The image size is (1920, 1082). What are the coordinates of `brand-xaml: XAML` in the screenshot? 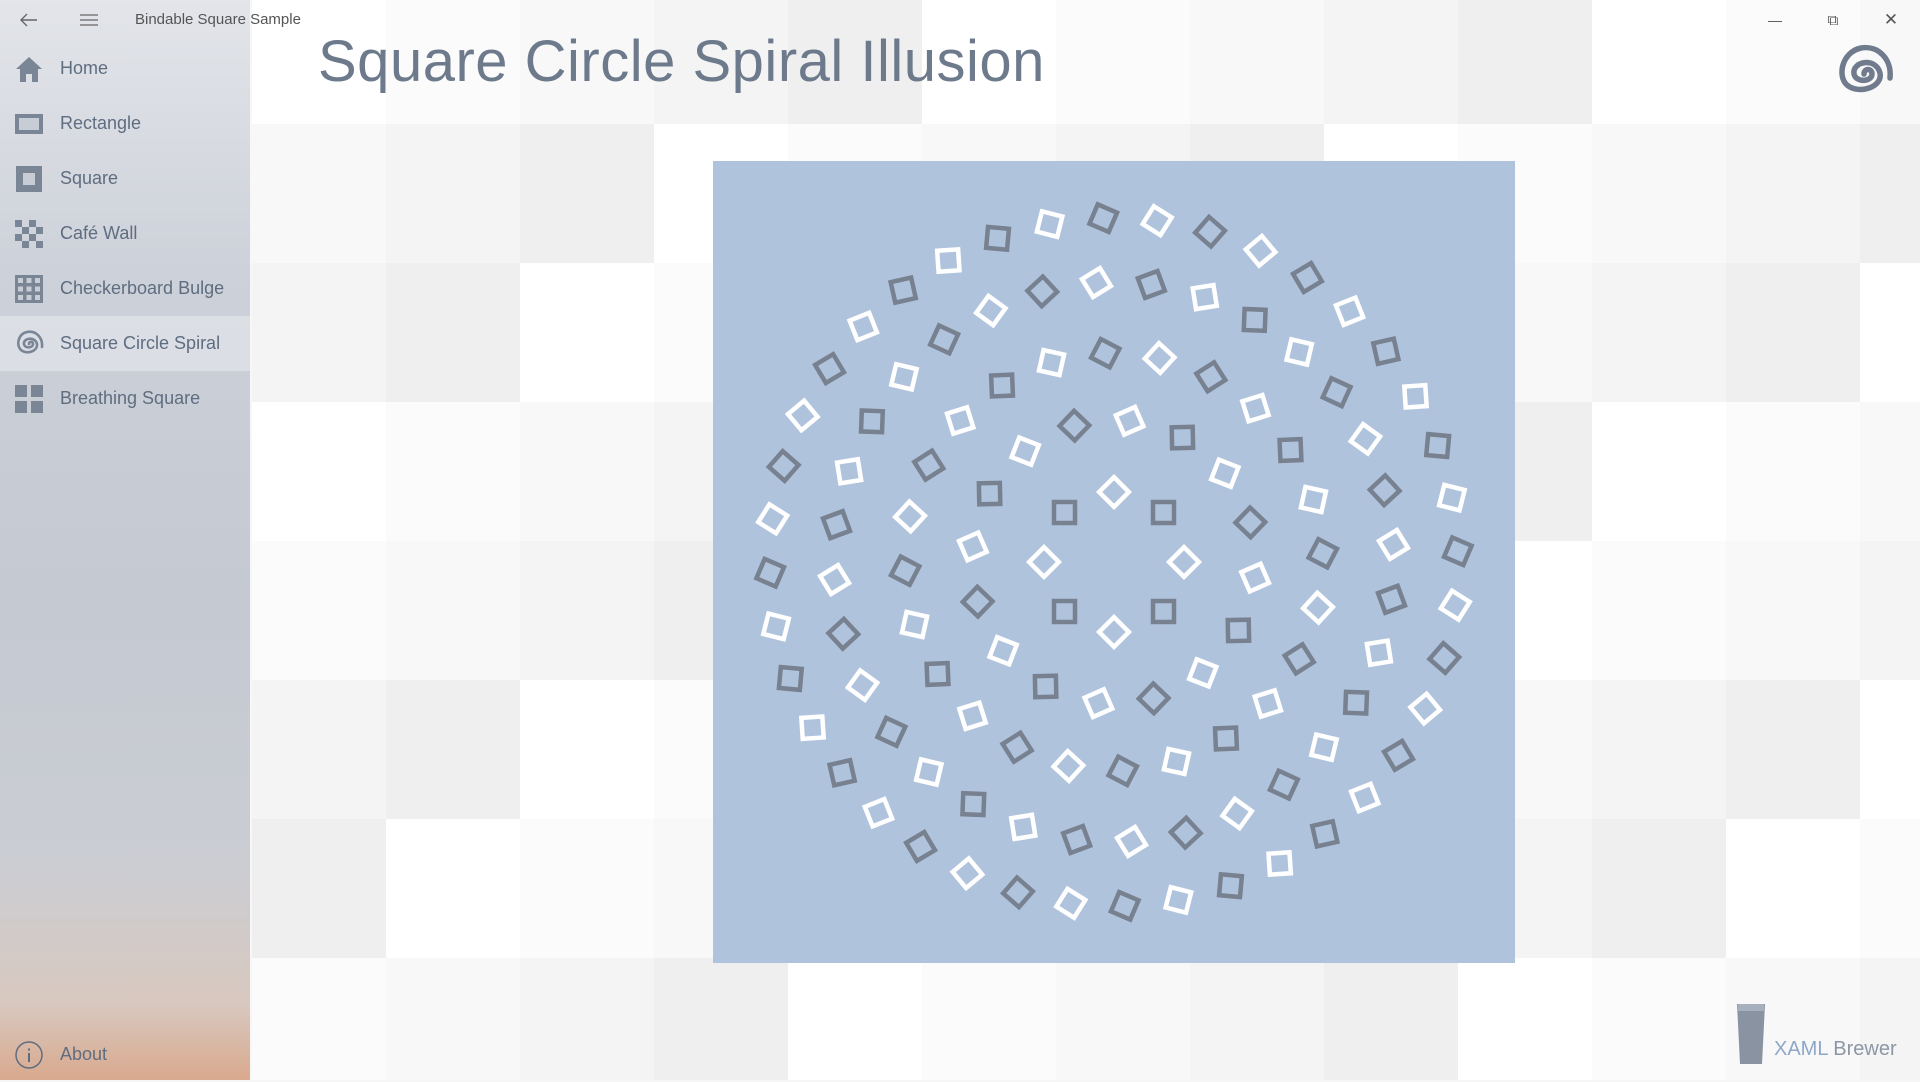 It's located at (1801, 1049).